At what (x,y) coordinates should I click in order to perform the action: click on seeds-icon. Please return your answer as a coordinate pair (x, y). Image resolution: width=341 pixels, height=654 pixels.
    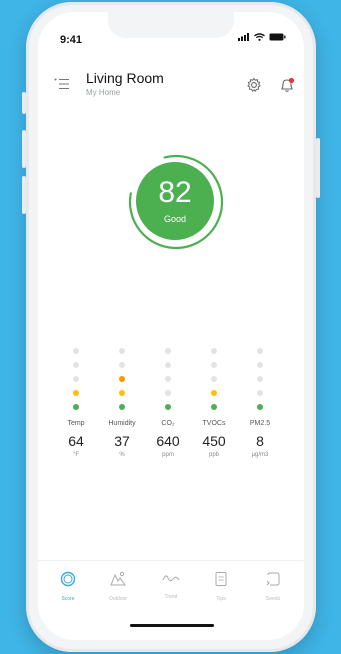
    Looking at the image, I should click on (273, 581).